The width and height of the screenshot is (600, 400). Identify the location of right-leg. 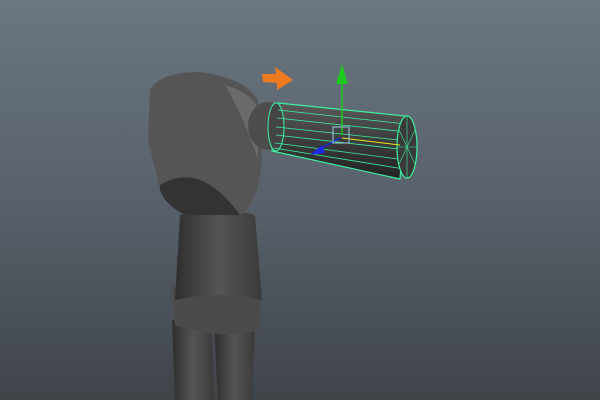
(234, 362).